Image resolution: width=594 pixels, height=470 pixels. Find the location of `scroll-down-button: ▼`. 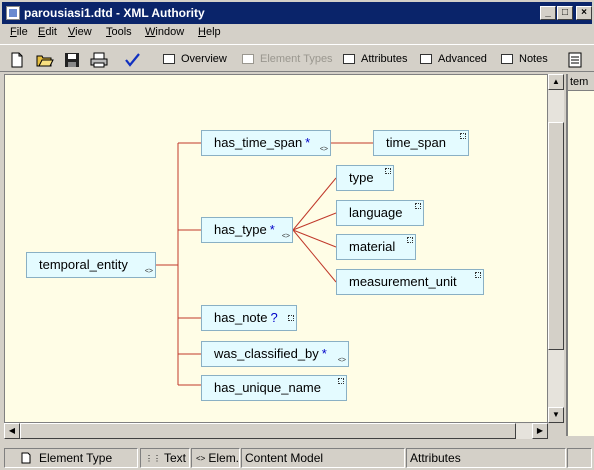

scroll-down-button: ▼ is located at coordinates (556, 415).